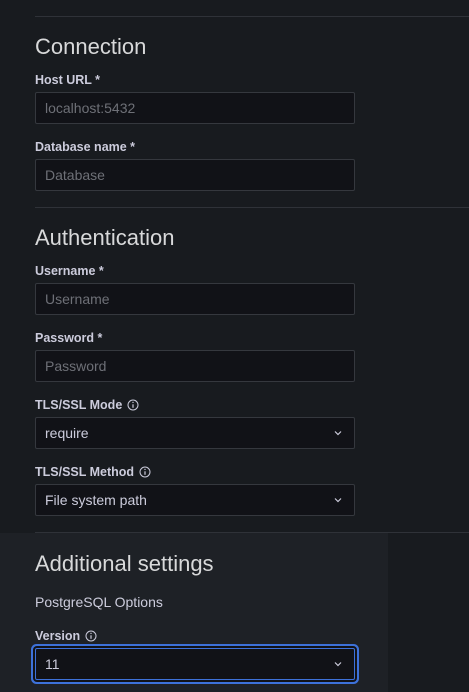 Image resolution: width=469 pixels, height=692 pixels. What do you see at coordinates (124, 563) in the screenshot?
I see `additional-settings-heading: Additional settings` at bounding box center [124, 563].